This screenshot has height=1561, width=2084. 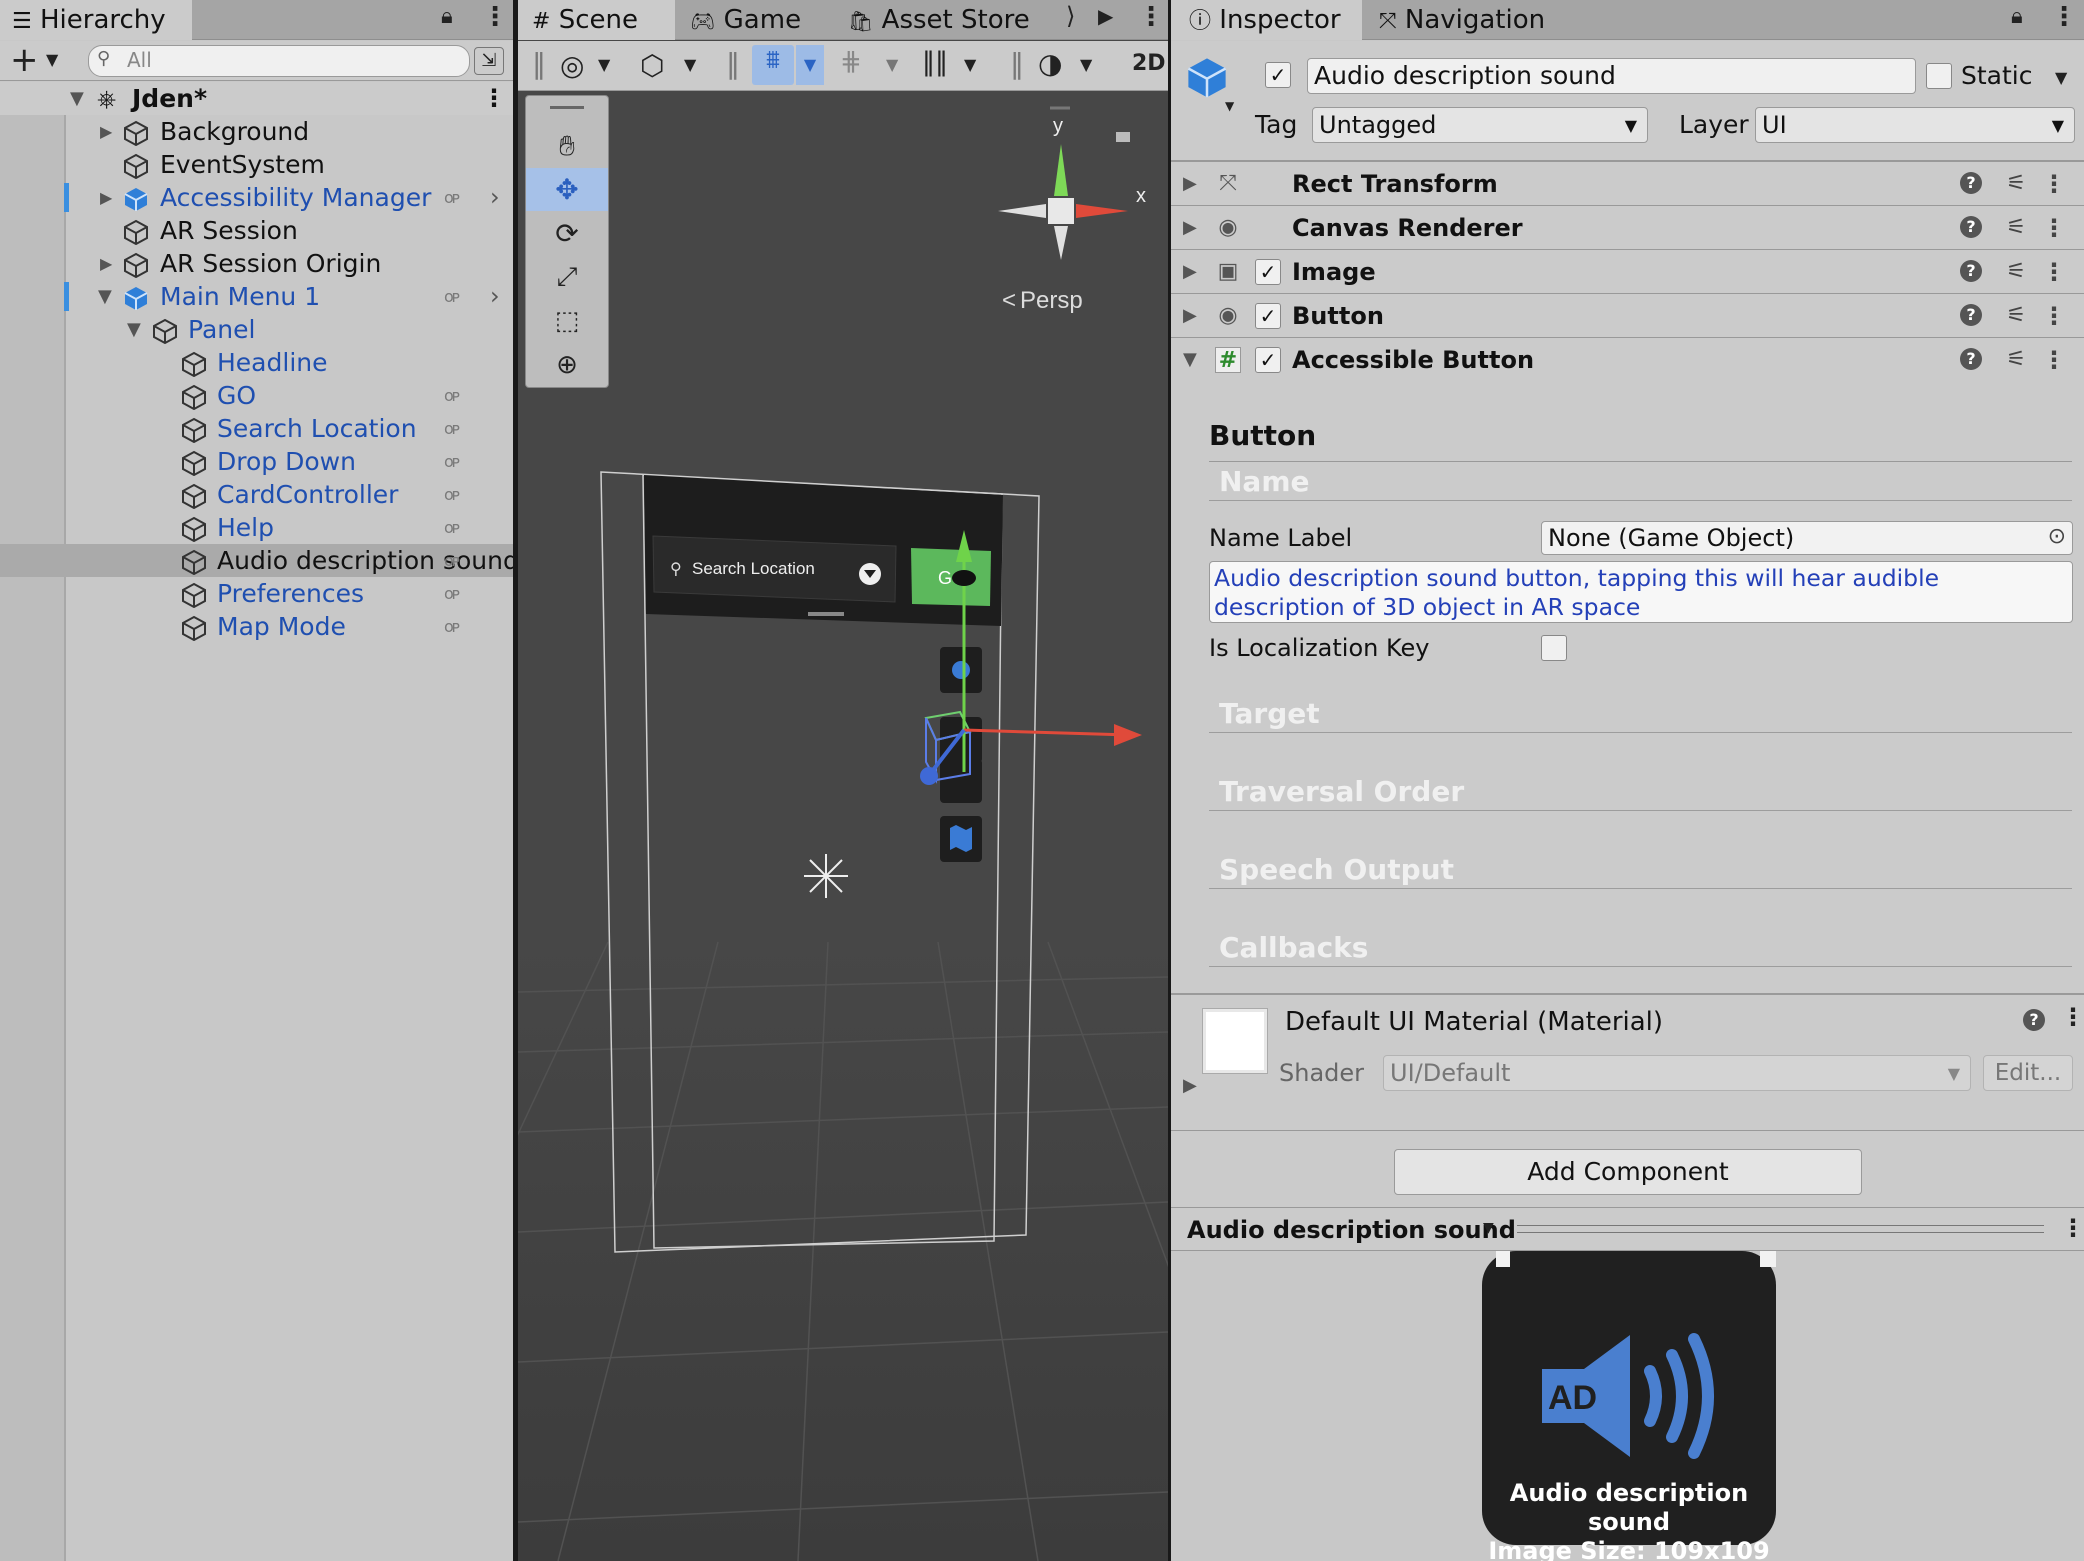 I want to click on hand-tool-icon: ✋︎, so click(x=567, y=145).